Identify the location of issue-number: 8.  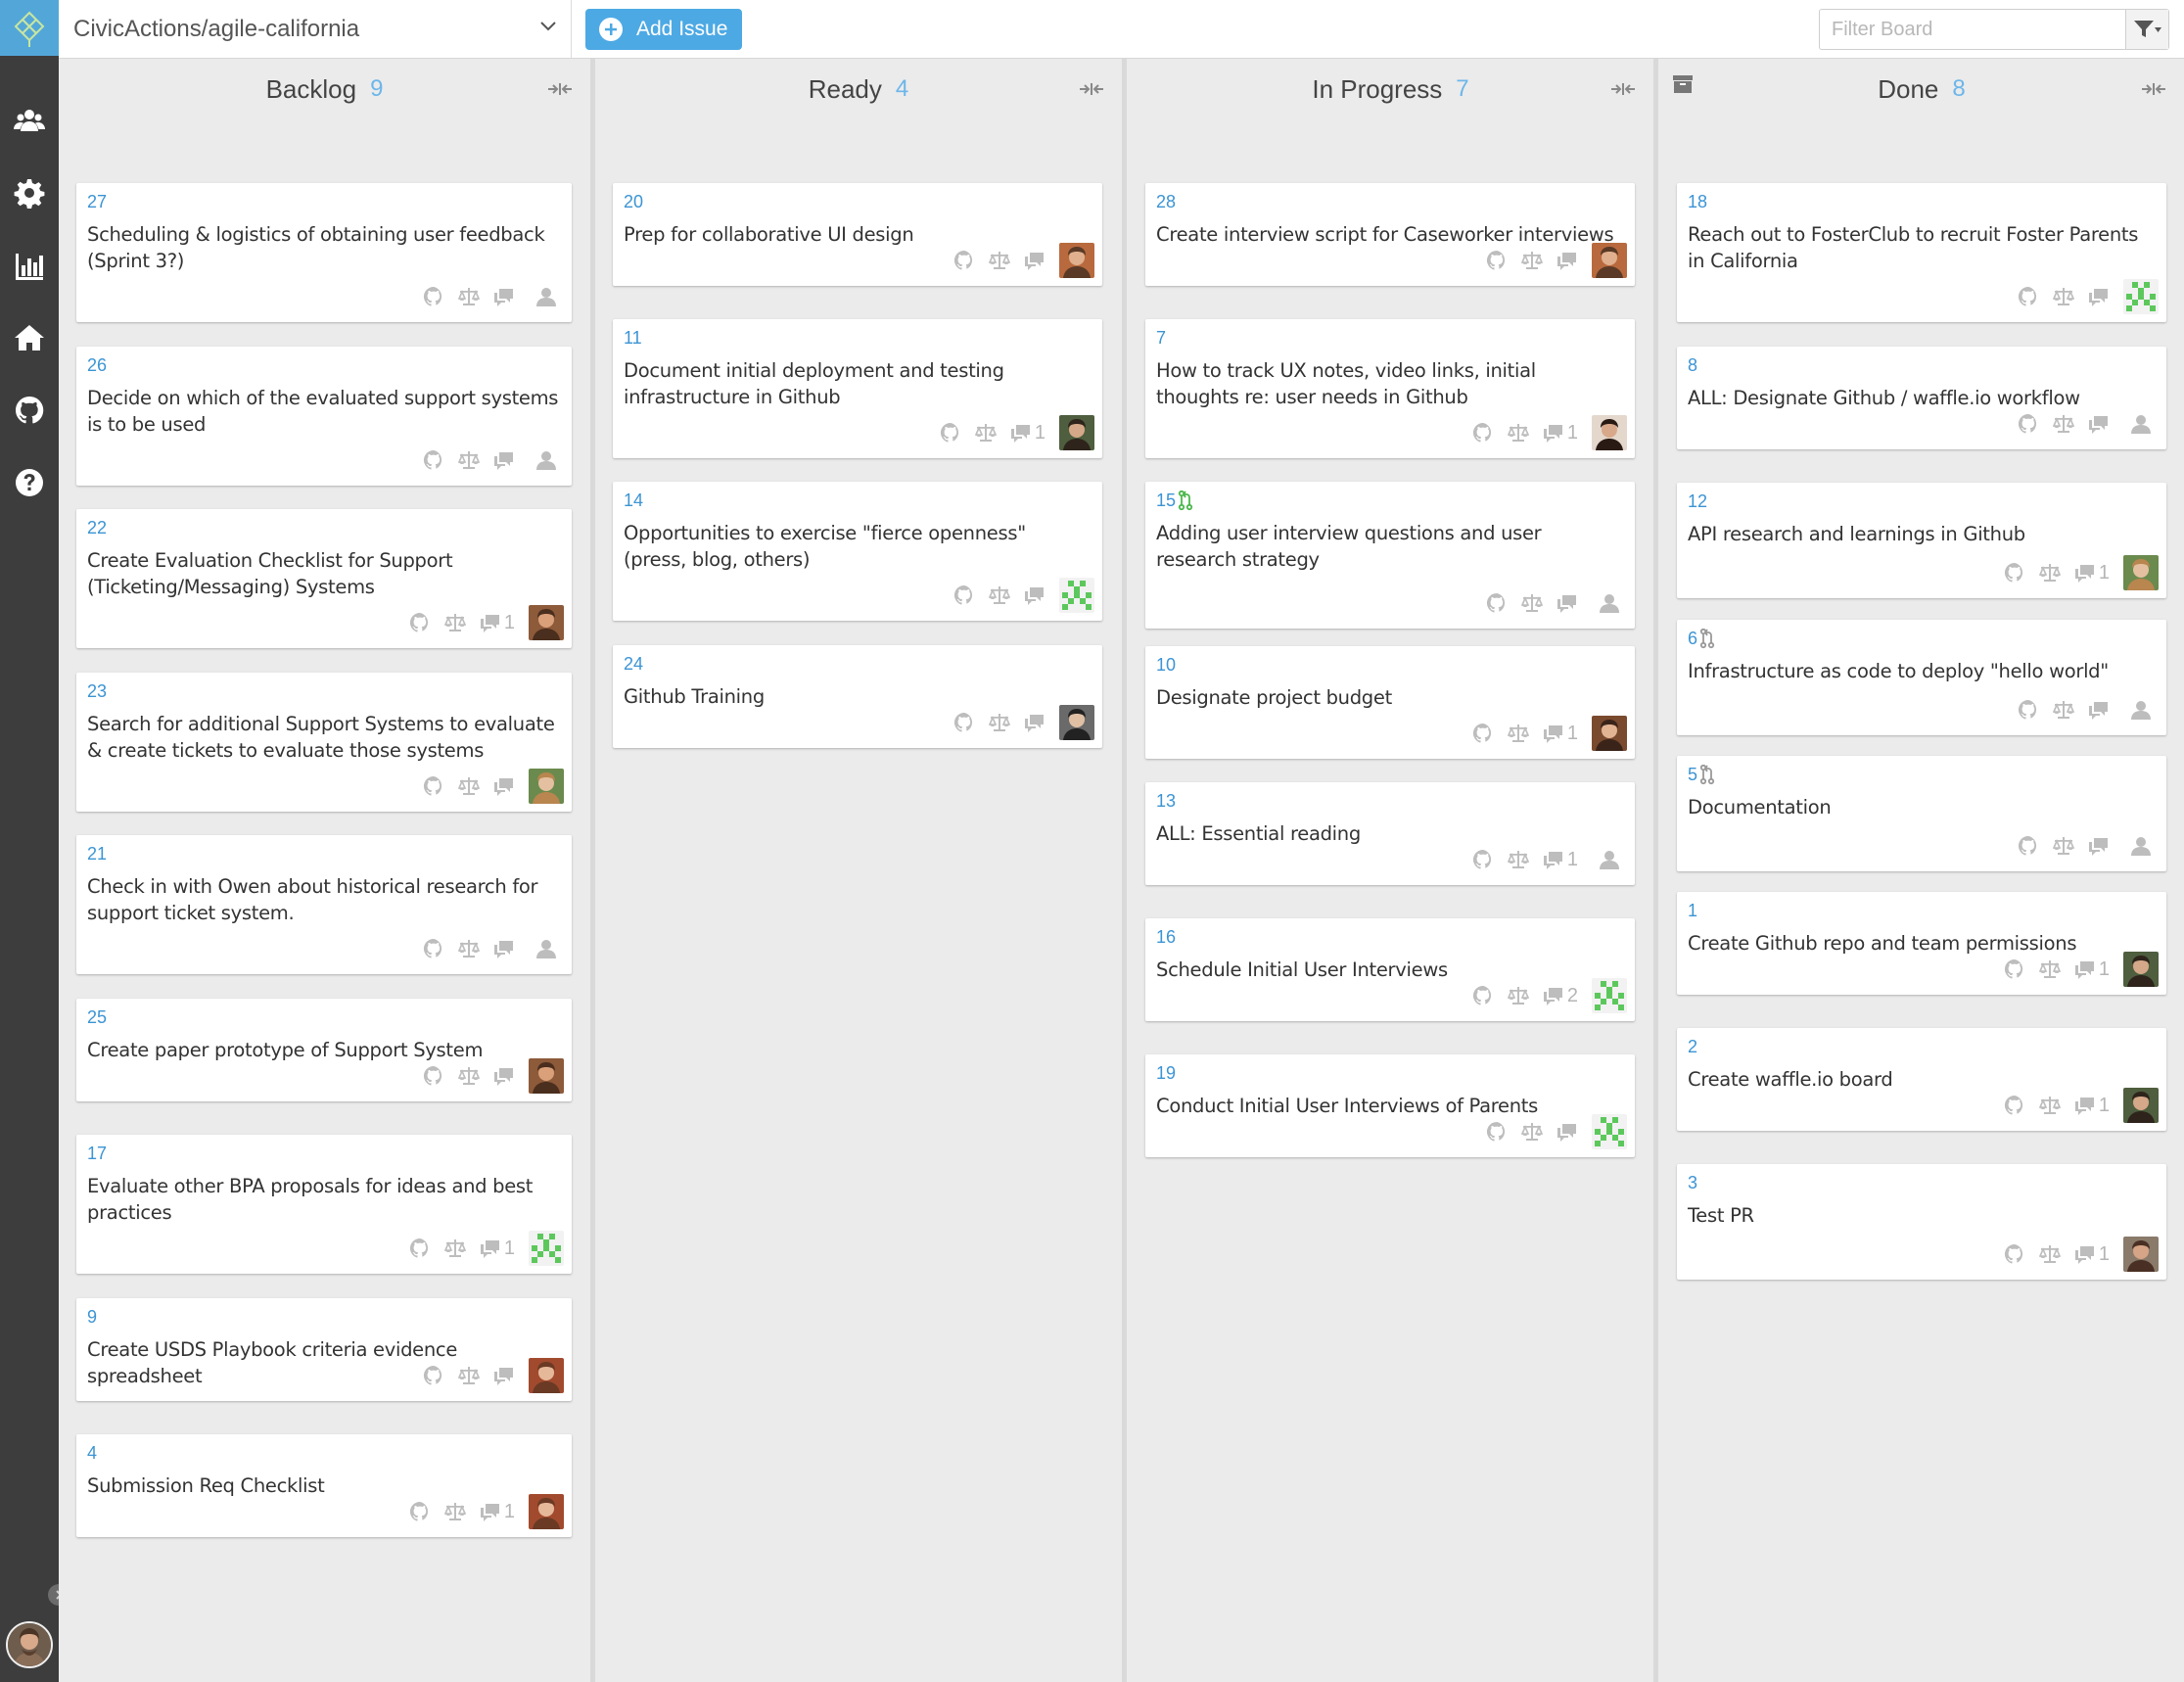
(1692, 366).